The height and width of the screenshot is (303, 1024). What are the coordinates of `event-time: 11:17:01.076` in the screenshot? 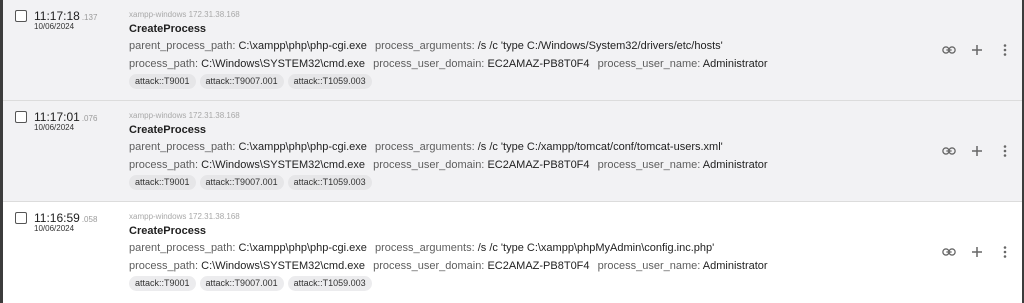 It's located at (65, 117).